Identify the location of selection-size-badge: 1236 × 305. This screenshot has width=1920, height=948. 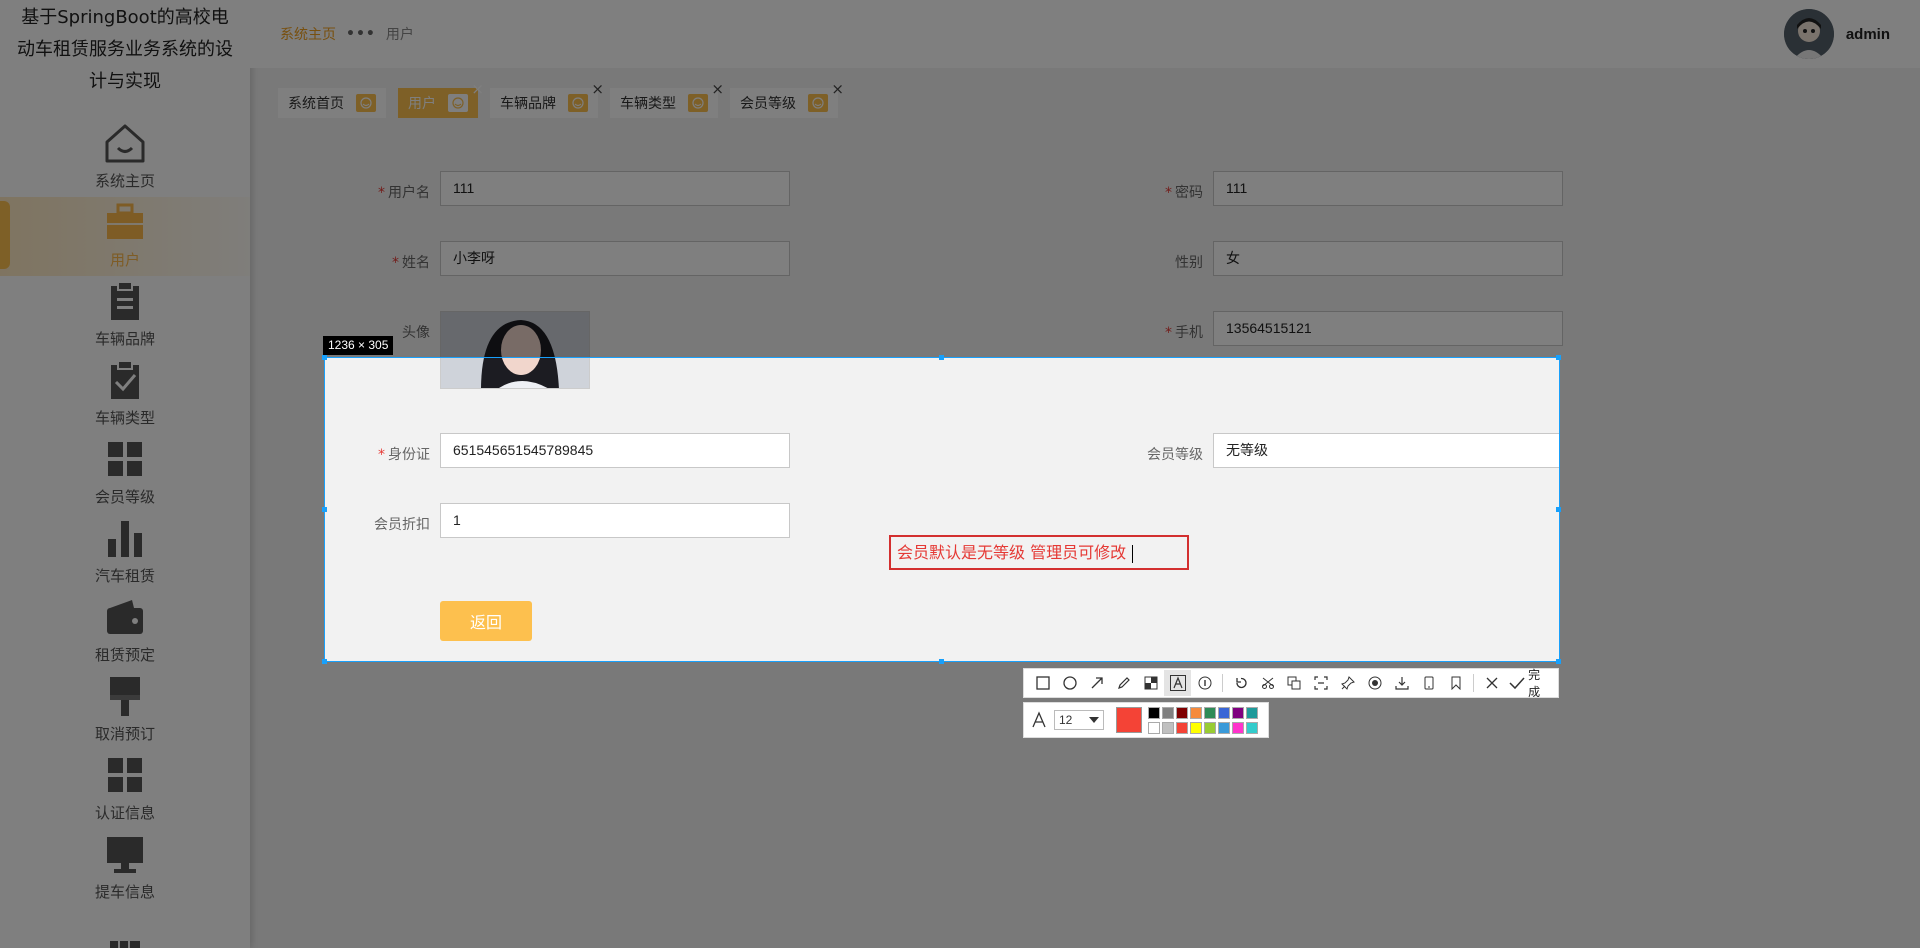
(358, 345).